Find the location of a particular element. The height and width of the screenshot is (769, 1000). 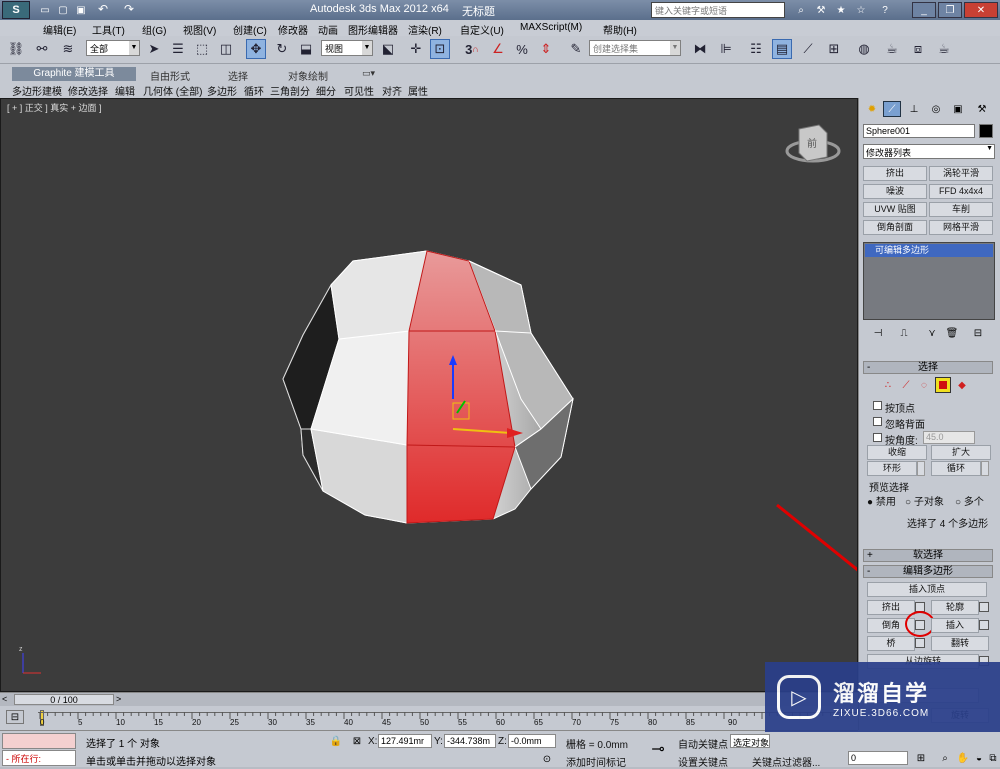

ignore-backfacing-checkbox is located at coordinates (877, 421).